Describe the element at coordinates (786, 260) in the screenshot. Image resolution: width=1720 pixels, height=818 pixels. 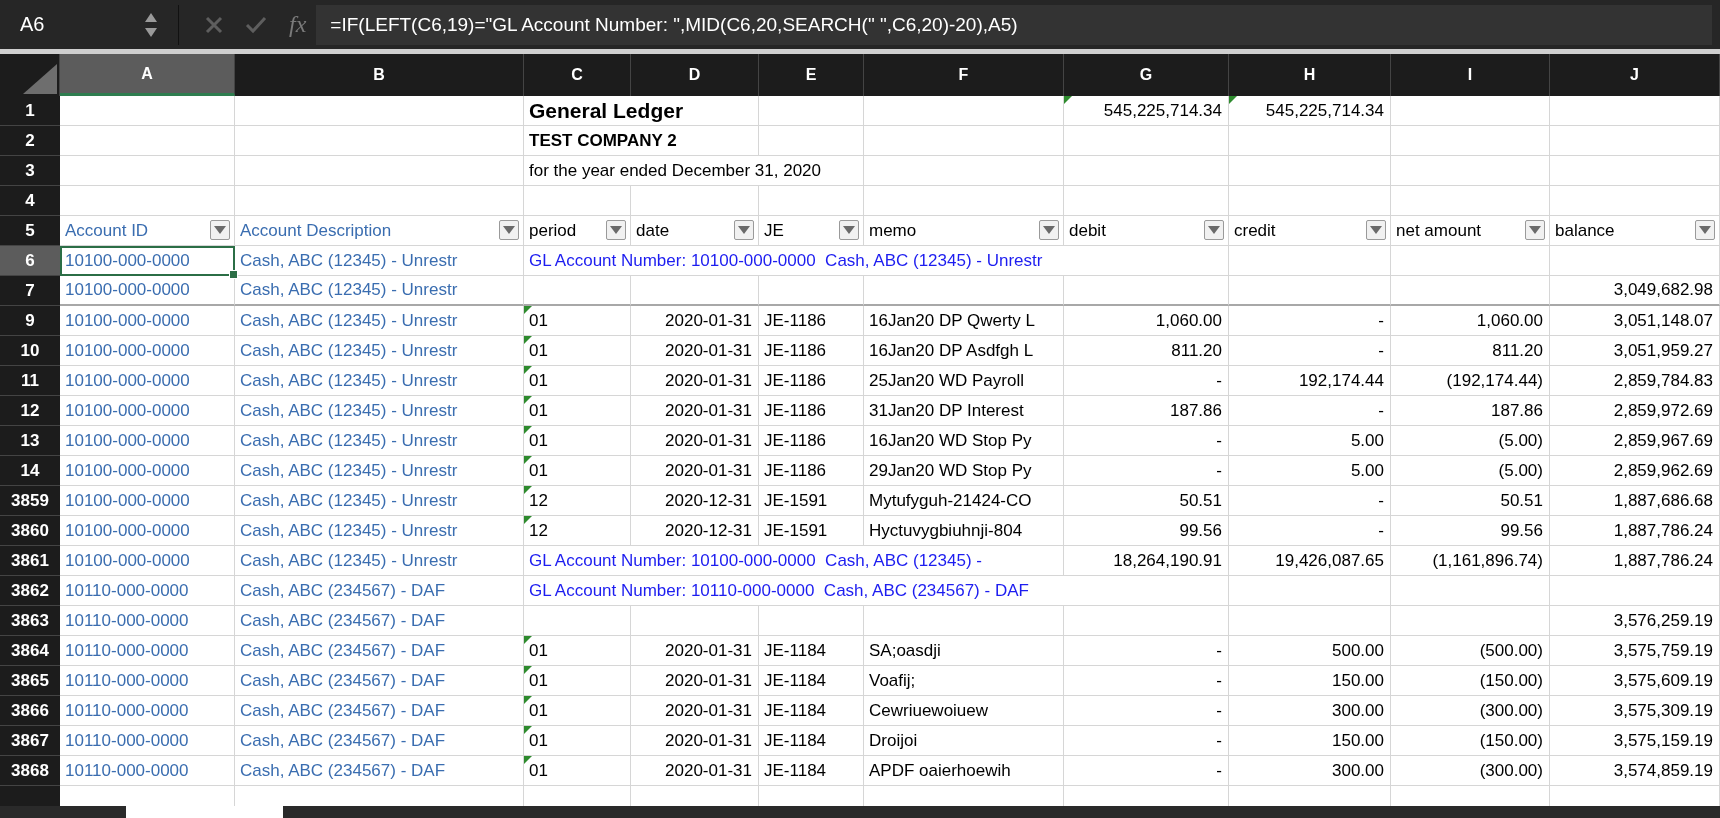
I see `cell-text: GL Account Number: 10100-000-0000 Cash, ABC (12345) - Unrestr` at that location.